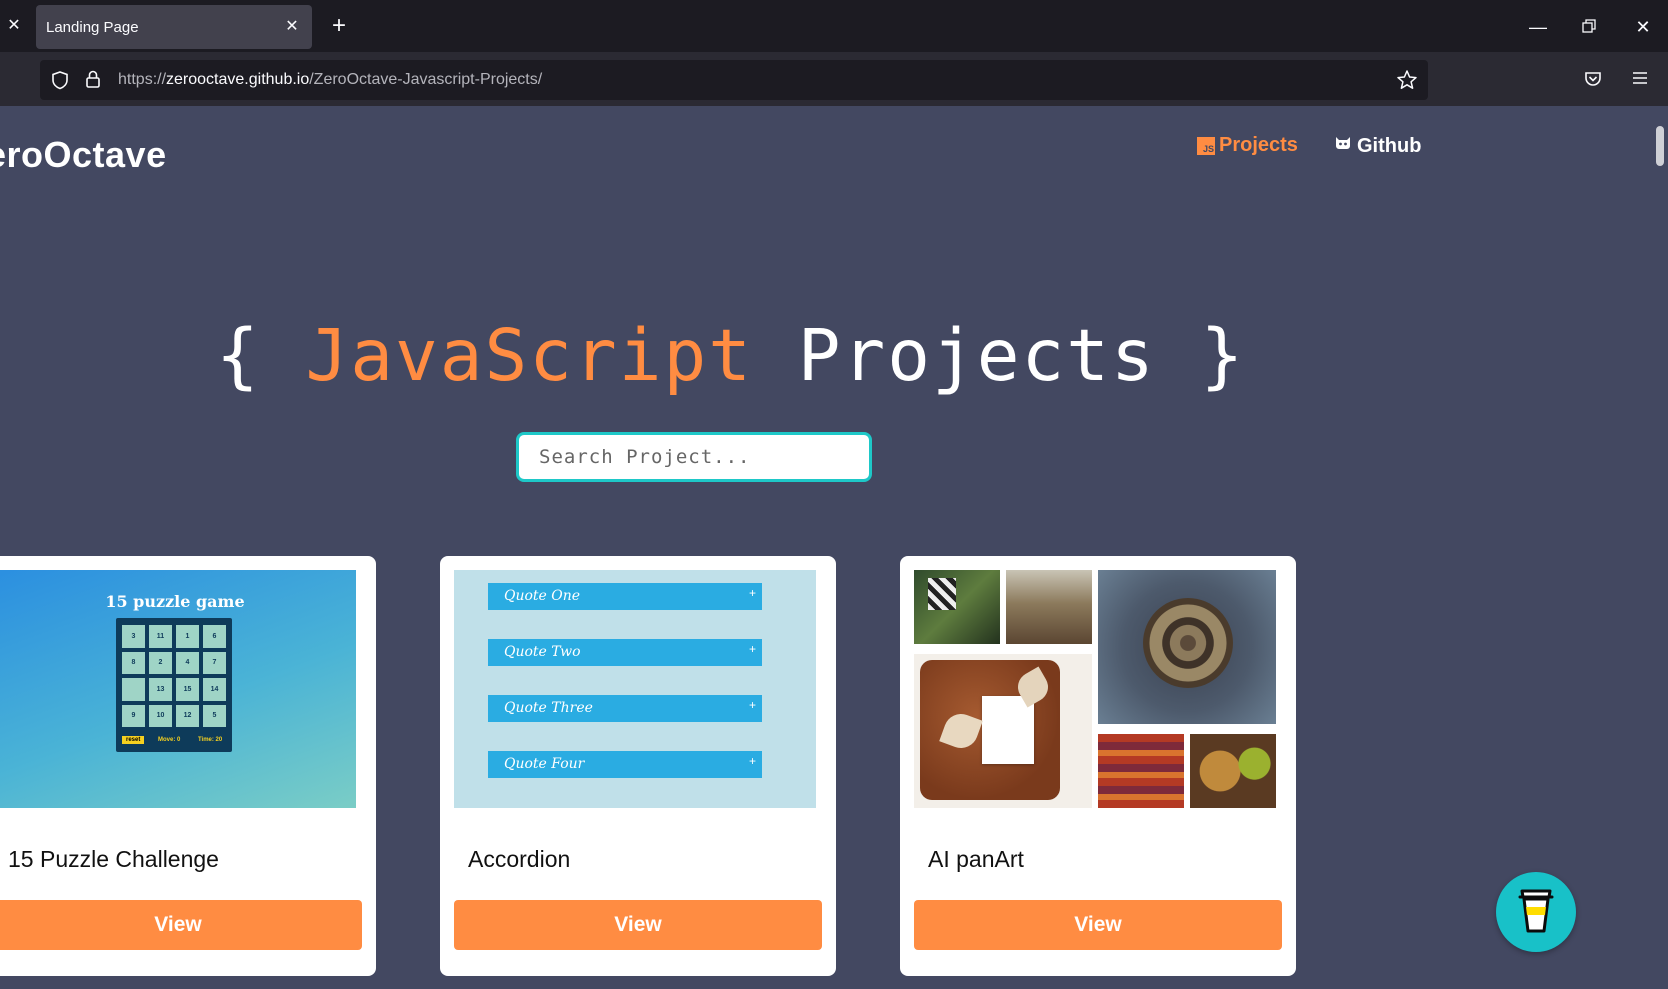 This screenshot has width=1668, height=989. What do you see at coordinates (175, 601) in the screenshot?
I see `puzzle-heading: 15 puzzle game` at bounding box center [175, 601].